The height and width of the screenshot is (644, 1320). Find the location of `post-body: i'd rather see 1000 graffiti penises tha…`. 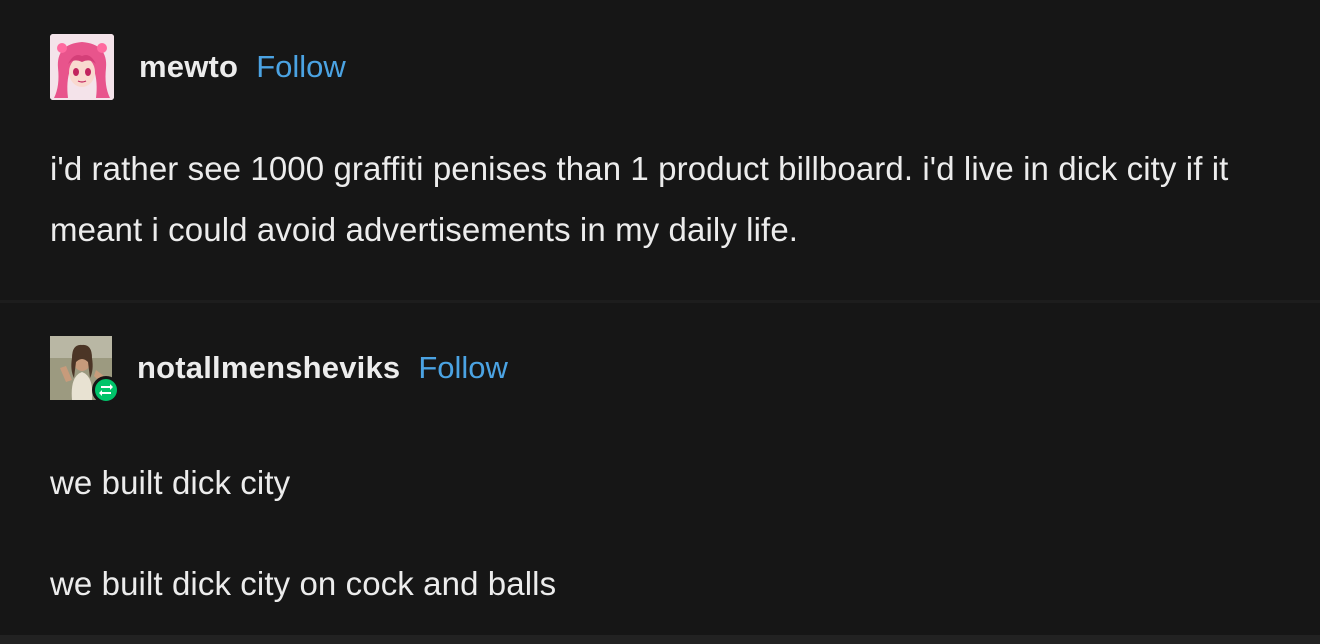

post-body: i'd rather see 1000 graffiti penises tha… is located at coordinates (639, 199).